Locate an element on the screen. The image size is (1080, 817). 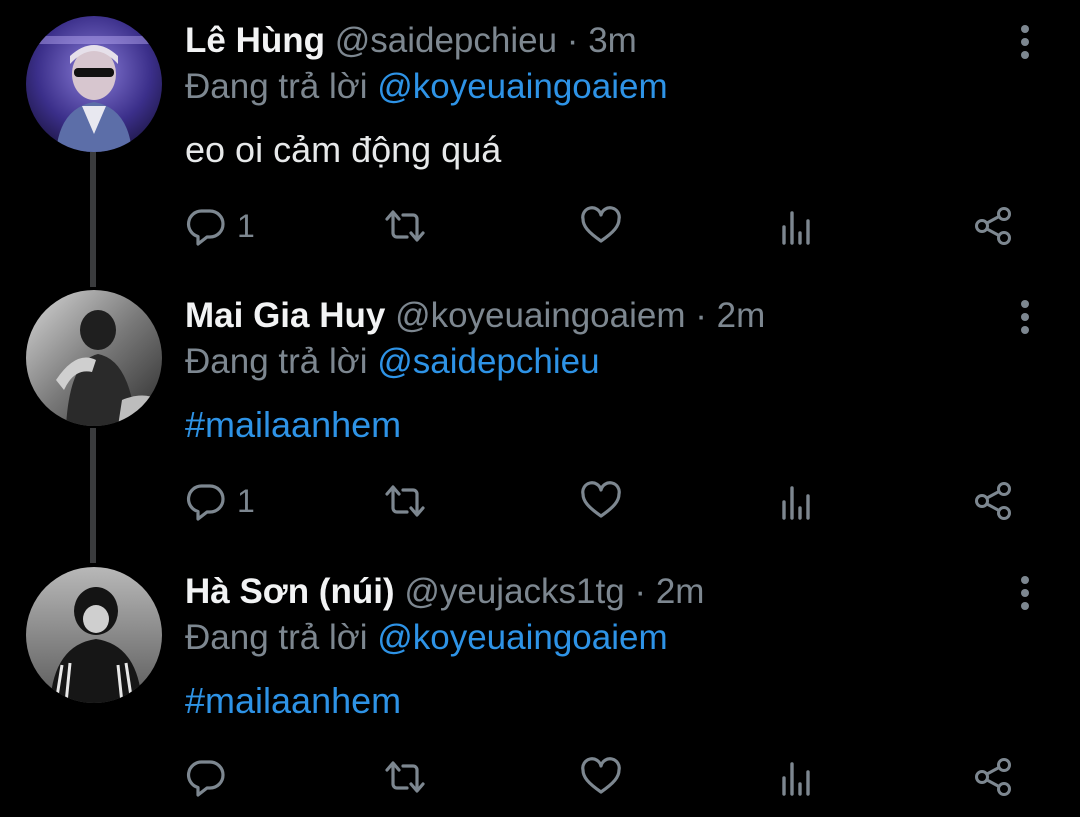
tweet-text: eo oi cảm động quá is located at coordinates (343, 149).